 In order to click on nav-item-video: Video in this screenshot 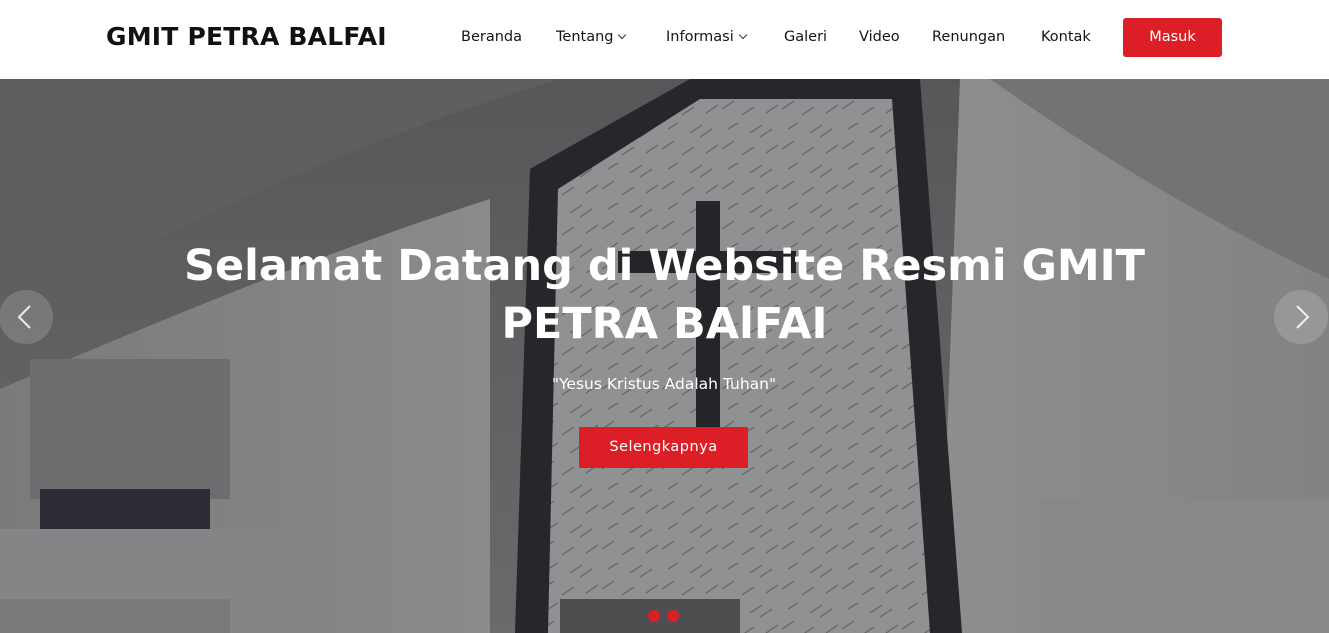, I will do `click(879, 37)`.